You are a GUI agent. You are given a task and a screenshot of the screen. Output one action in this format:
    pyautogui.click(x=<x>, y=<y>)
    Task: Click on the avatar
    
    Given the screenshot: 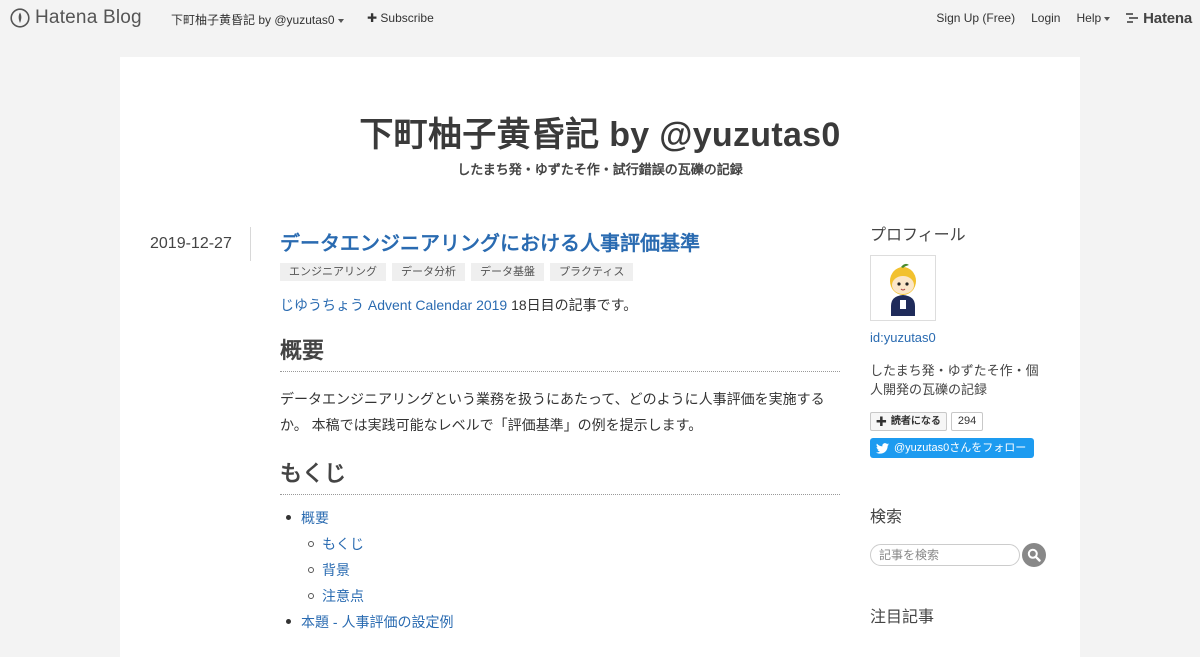 What is the action you would take?
    pyautogui.click(x=903, y=288)
    